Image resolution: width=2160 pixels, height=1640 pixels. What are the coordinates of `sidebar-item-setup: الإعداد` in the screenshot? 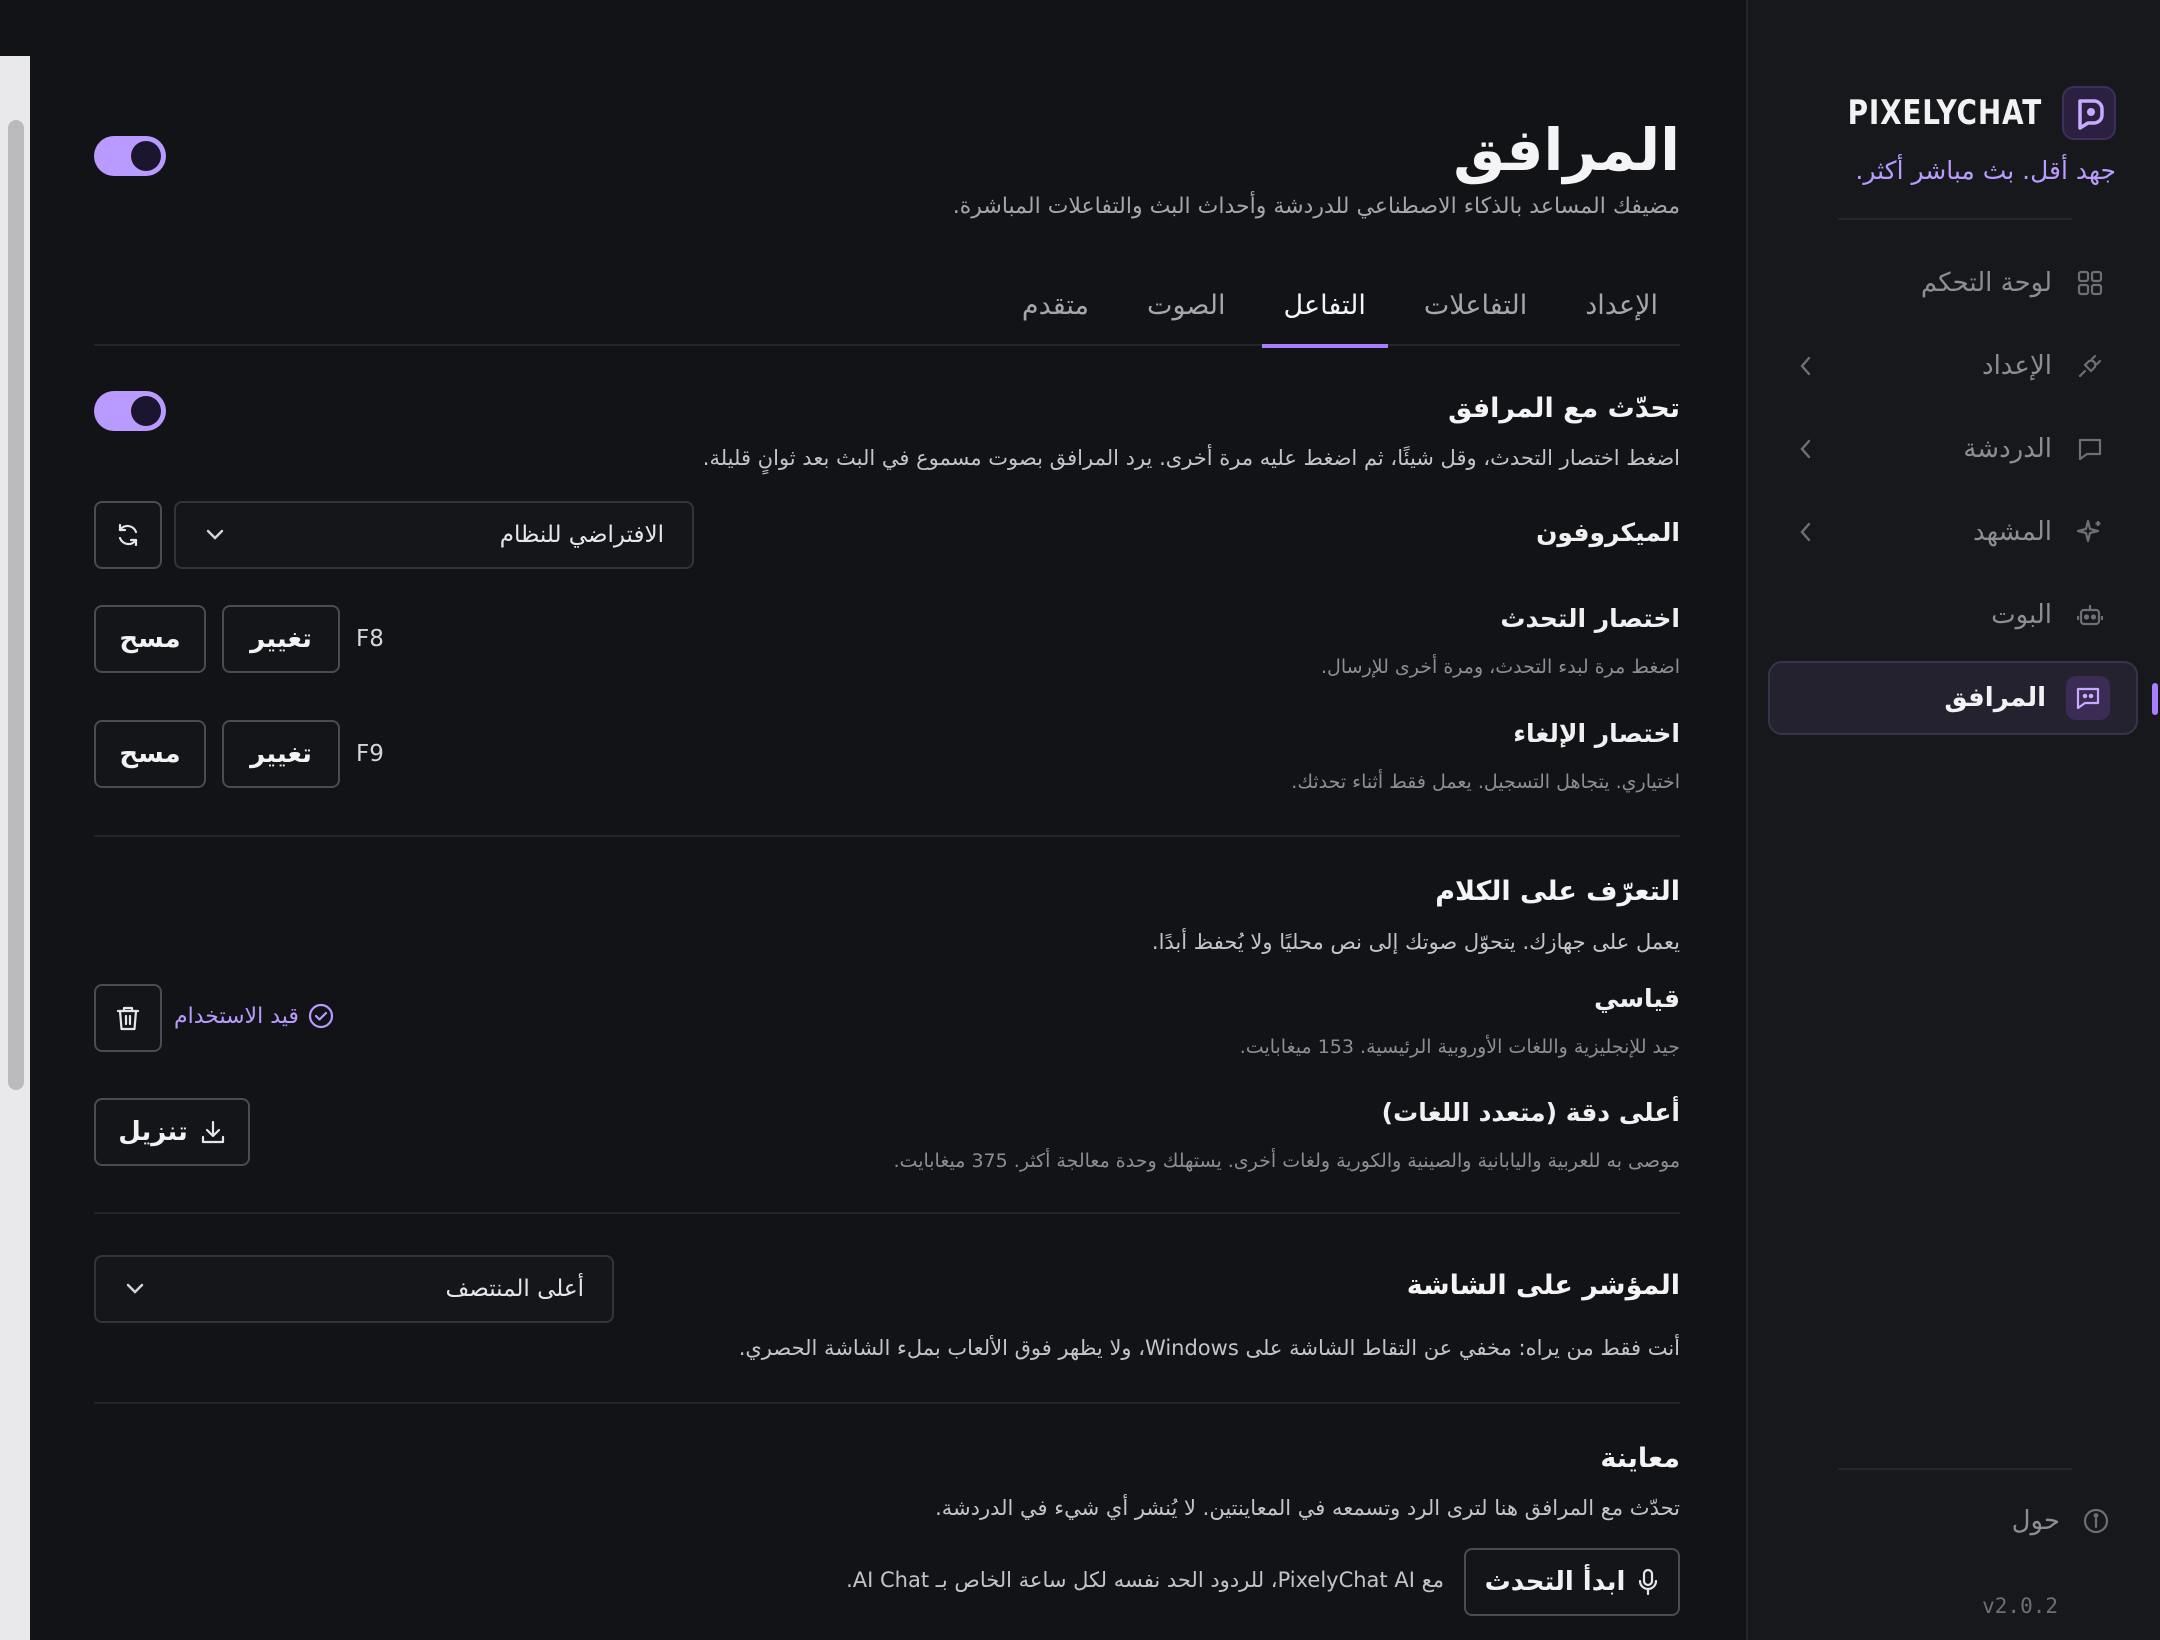 It's located at (1953, 366).